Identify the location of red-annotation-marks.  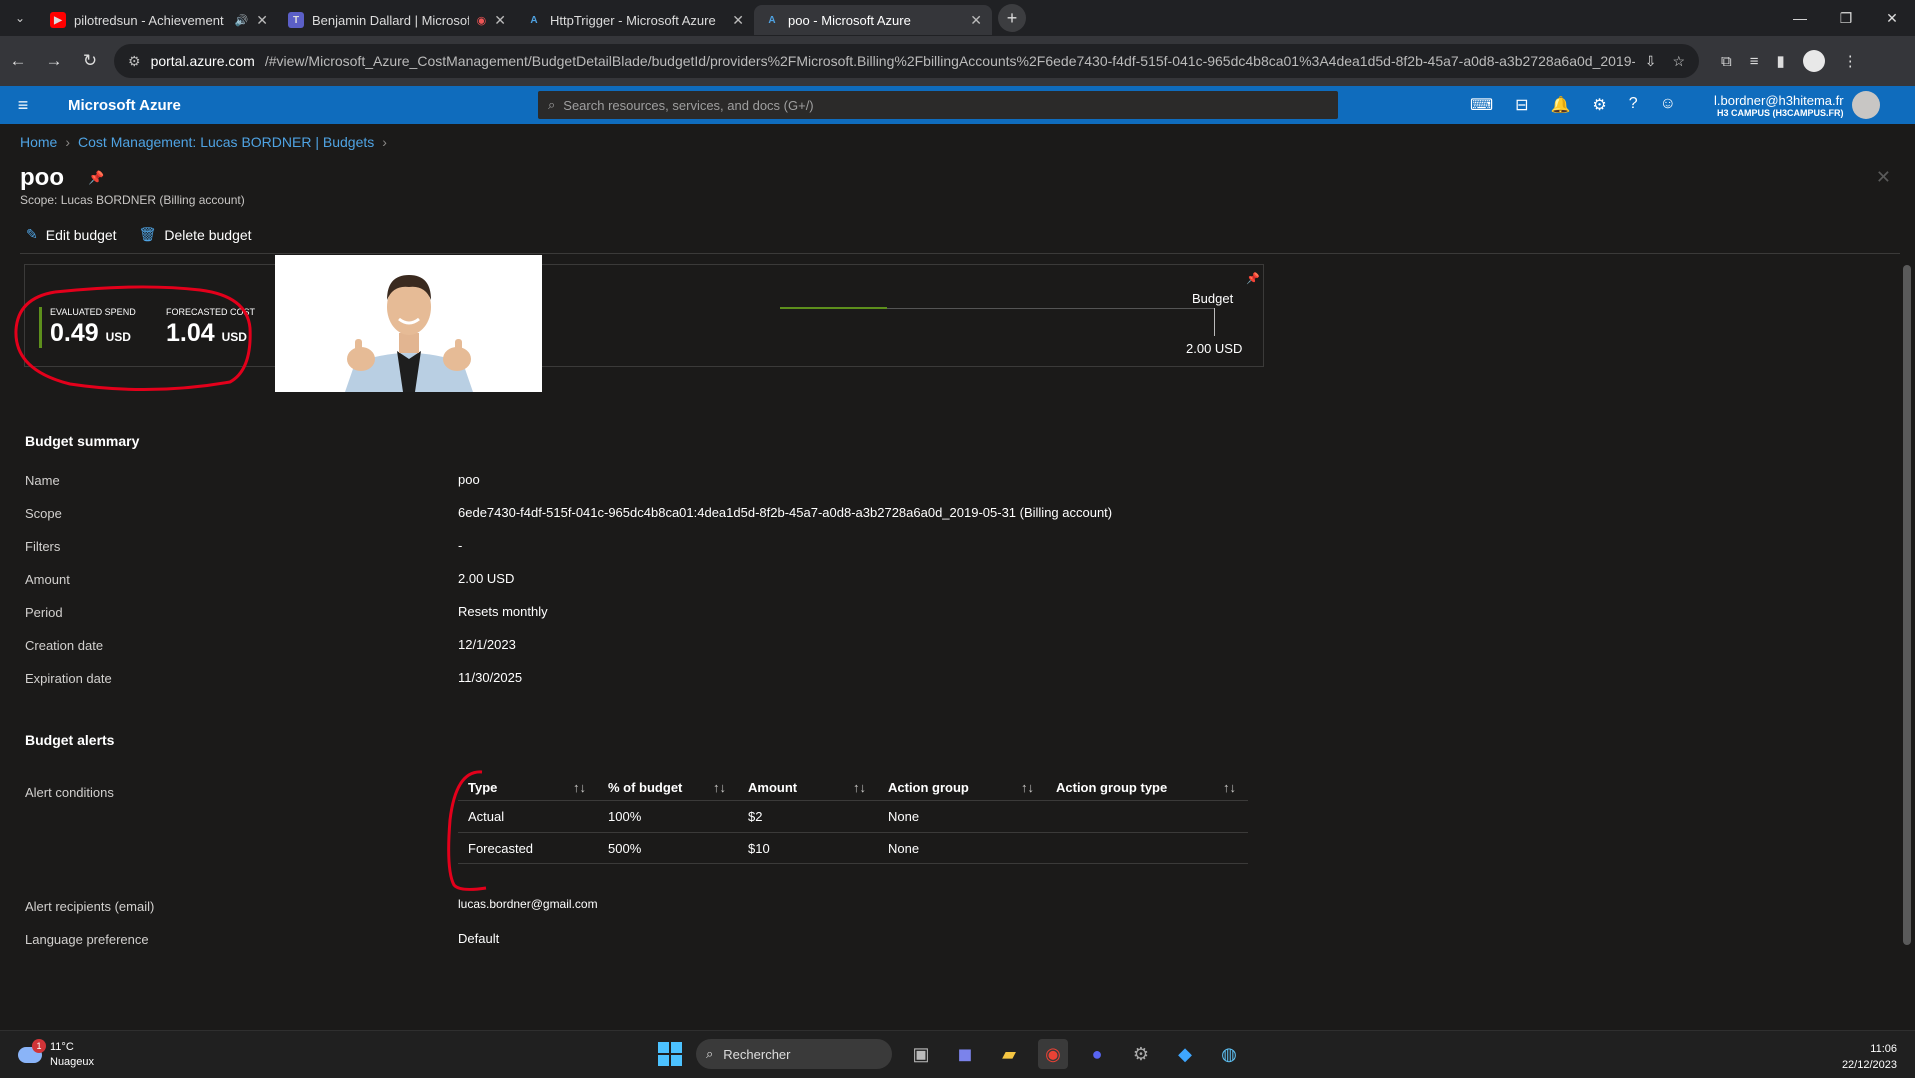
(250, 588).